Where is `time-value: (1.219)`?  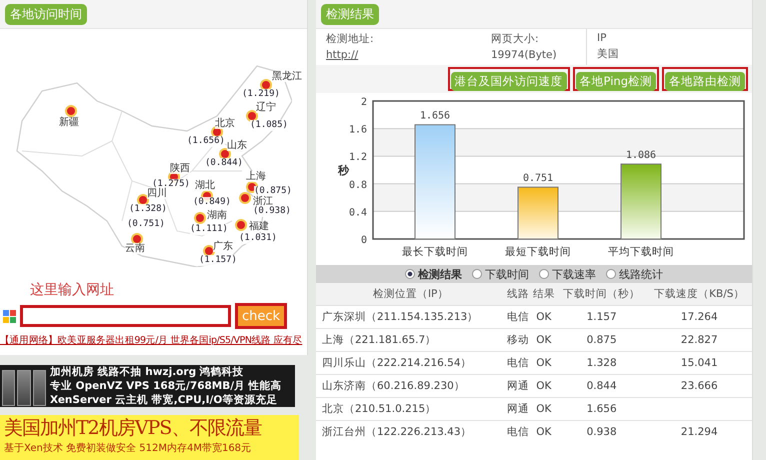 time-value: (1.219) is located at coordinates (261, 94).